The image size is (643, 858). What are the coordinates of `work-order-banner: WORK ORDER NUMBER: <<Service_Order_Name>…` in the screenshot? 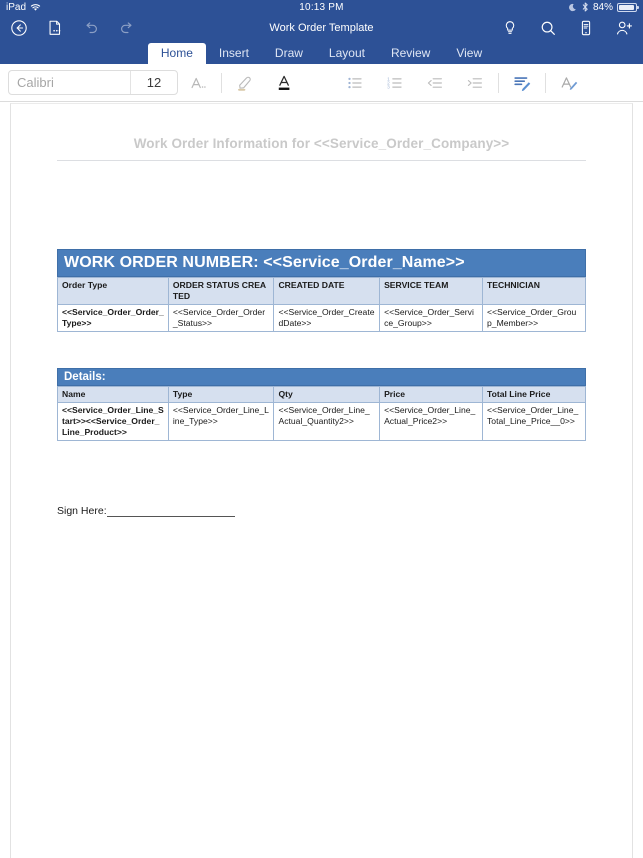 It's located at (321, 263).